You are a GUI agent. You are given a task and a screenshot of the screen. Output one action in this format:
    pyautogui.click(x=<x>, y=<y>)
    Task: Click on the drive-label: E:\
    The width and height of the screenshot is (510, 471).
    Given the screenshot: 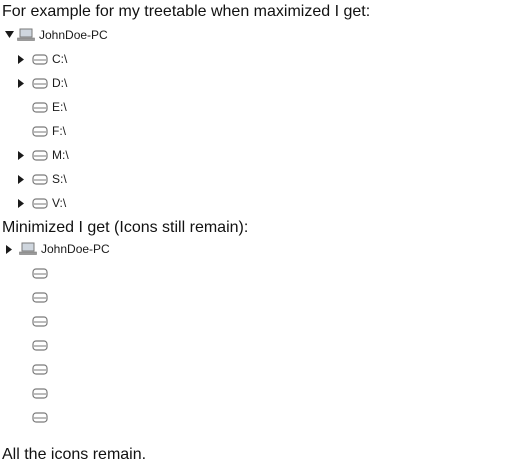 What is the action you would take?
    pyautogui.click(x=59, y=107)
    